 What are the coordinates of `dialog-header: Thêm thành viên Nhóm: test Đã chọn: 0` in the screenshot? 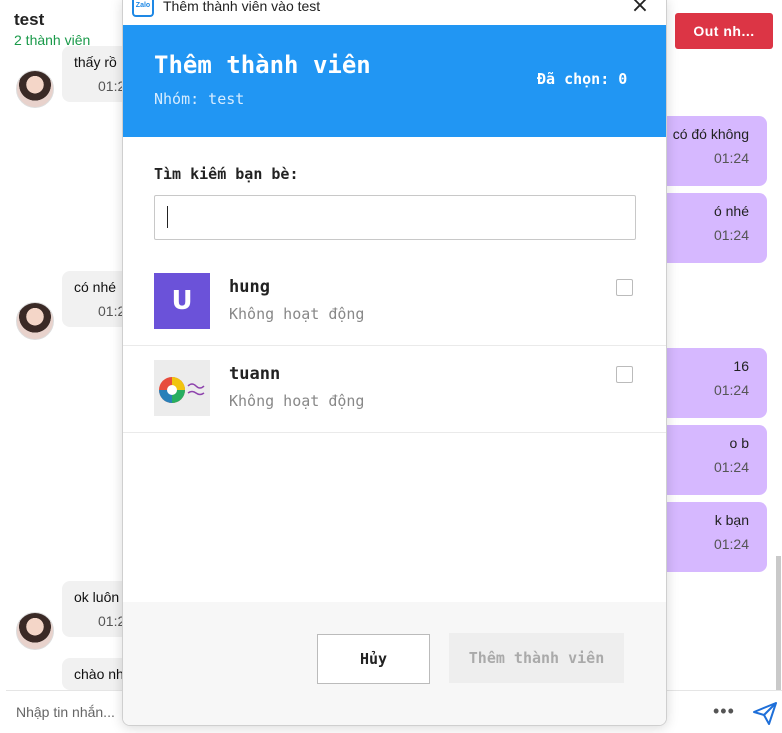 It's located at (394, 81).